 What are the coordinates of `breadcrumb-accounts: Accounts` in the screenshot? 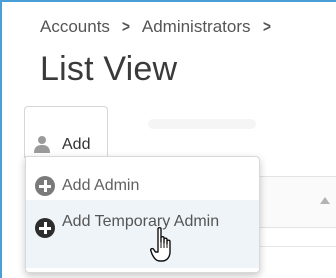 It's located at (75, 27).